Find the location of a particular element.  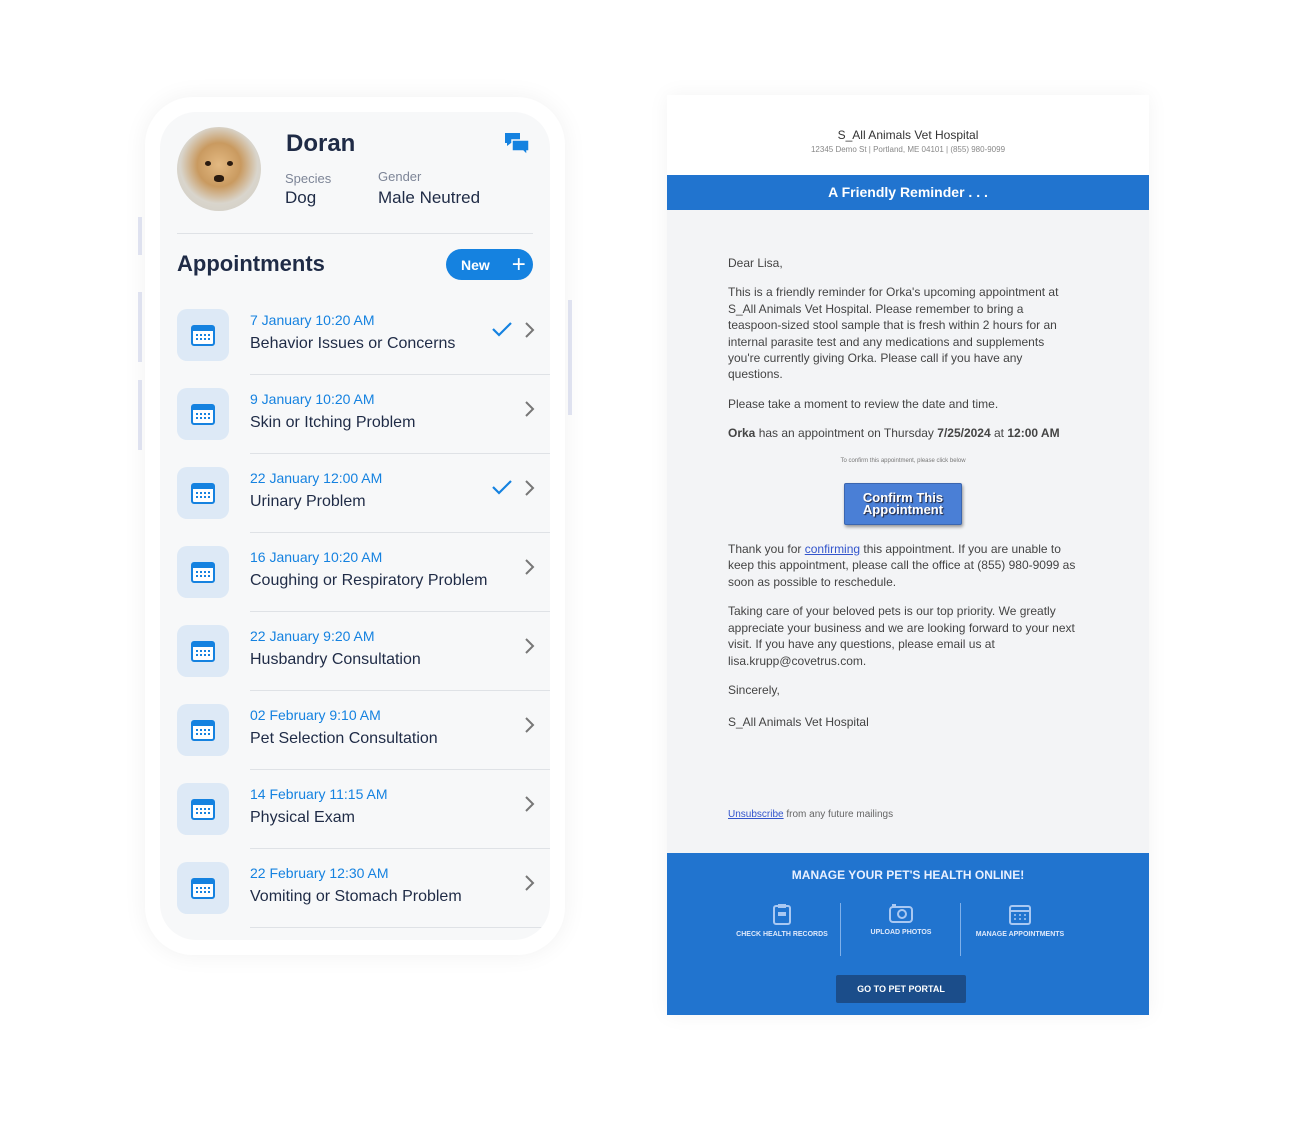

appointment-row: 14 February 11:15 AM Physical Exam is located at coordinates (363, 809).